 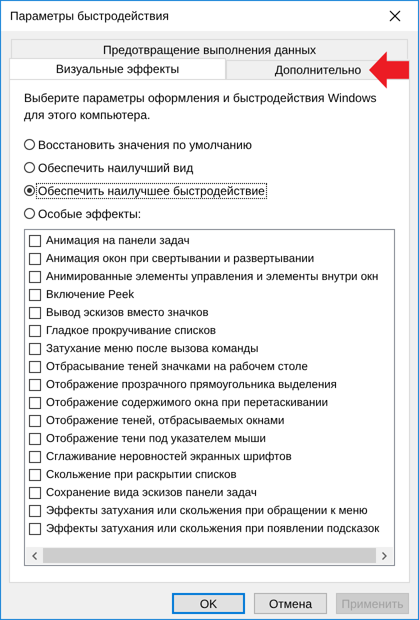 What do you see at coordinates (127, 313) in the screenshot?
I see `checkbox-label: Вывод эскизов вместо значков` at bounding box center [127, 313].